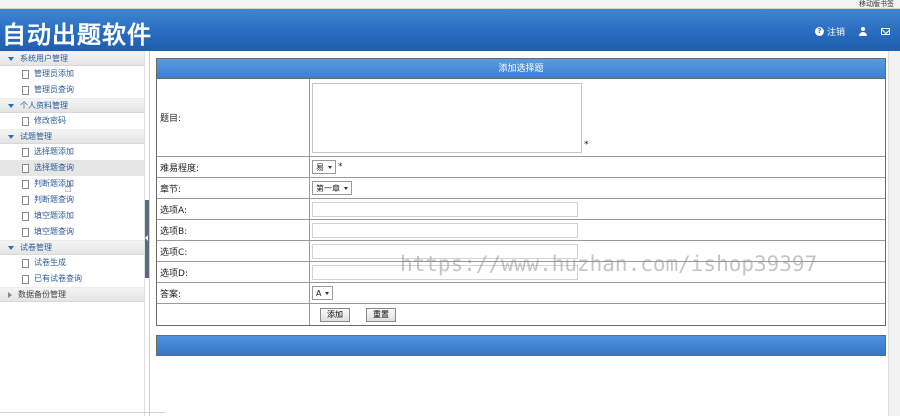 The height and width of the screenshot is (416, 900). I want to click on topic-label: 题目:, so click(233, 117).